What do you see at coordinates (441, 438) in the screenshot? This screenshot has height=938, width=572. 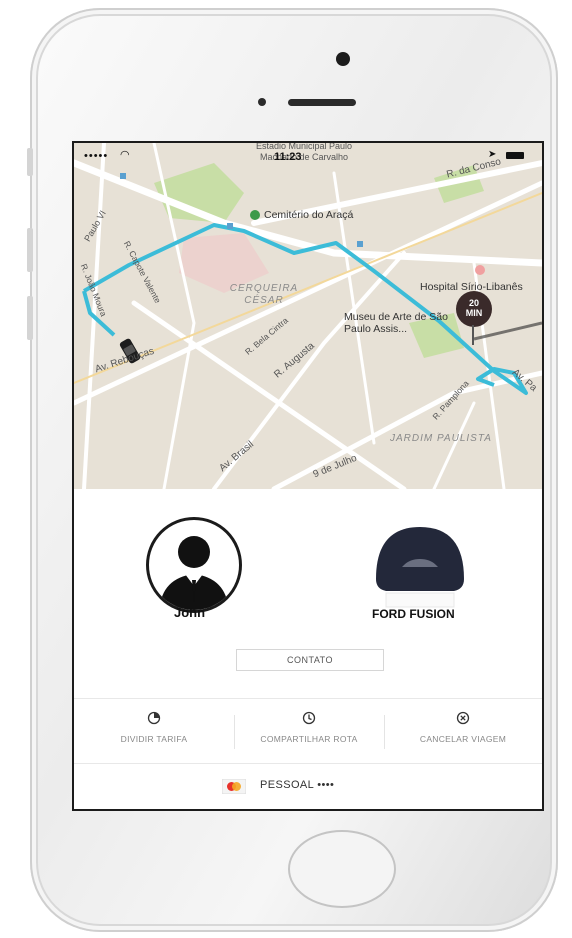 I see `map-label-jardim-paulista: JARDIM PAULISTA` at bounding box center [441, 438].